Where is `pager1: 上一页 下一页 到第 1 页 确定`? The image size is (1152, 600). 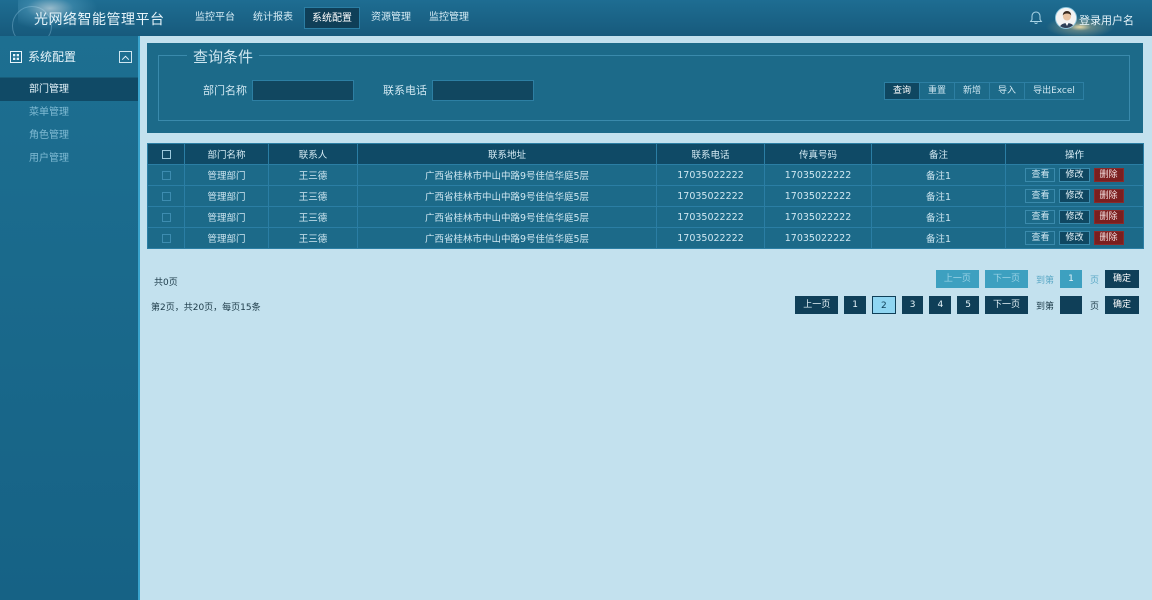
pager1: 上一页 下一页 到第 1 页 确定 is located at coordinates (1034, 279).